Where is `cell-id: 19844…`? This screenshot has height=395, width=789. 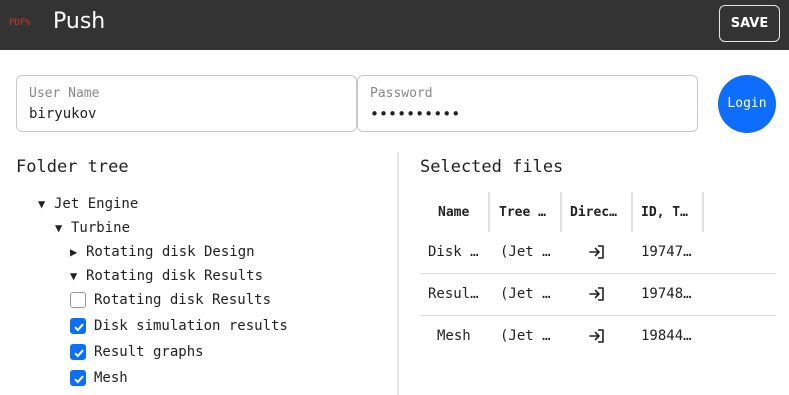 cell-id: 19844… is located at coordinates (670, 336).